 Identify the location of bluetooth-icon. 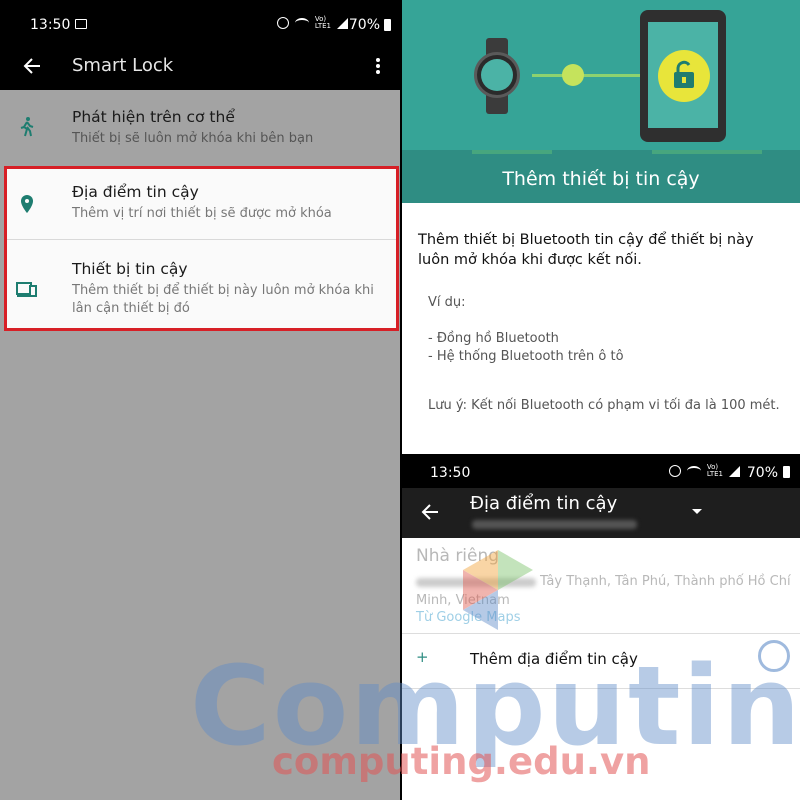
(573, 75).